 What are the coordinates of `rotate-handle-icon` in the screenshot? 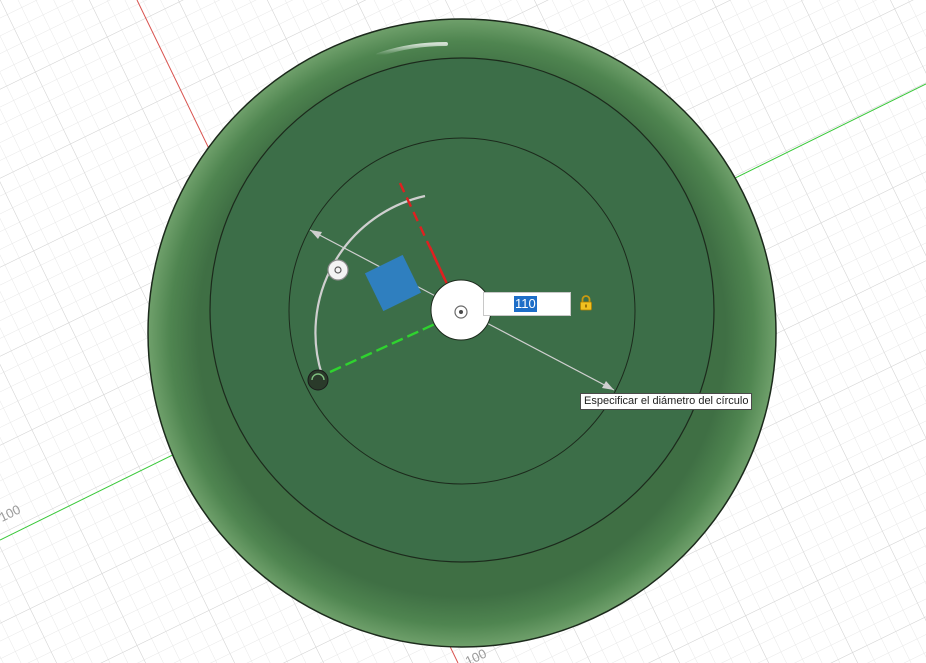 It's located at (338, 270).